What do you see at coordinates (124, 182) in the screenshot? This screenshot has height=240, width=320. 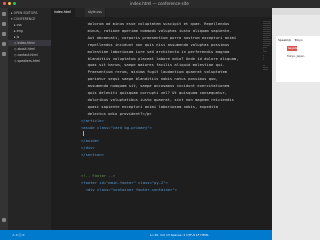 I see `code-line: <footer id="main-footer" class="py-2">` at bounding box center [124, 182].